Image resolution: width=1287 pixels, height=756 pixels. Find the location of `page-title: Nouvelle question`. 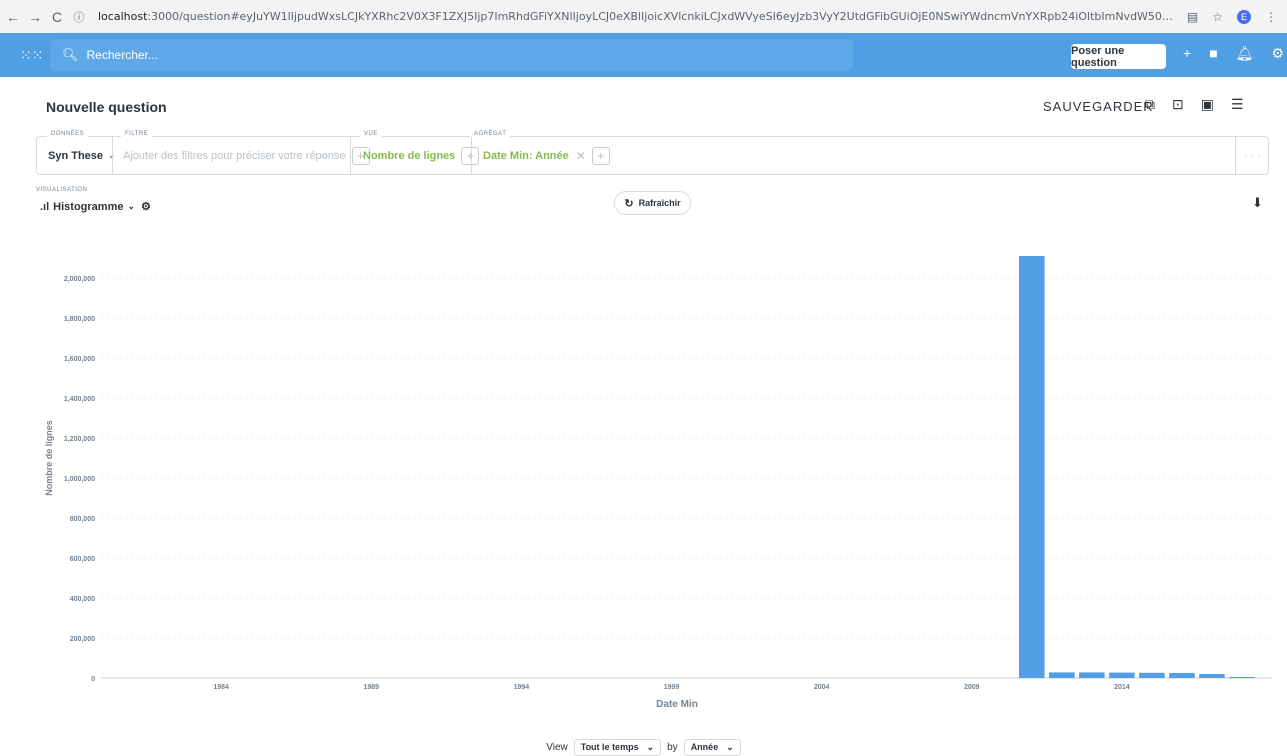

page-title: Nouvelle question is located at coordinates (106, 107).